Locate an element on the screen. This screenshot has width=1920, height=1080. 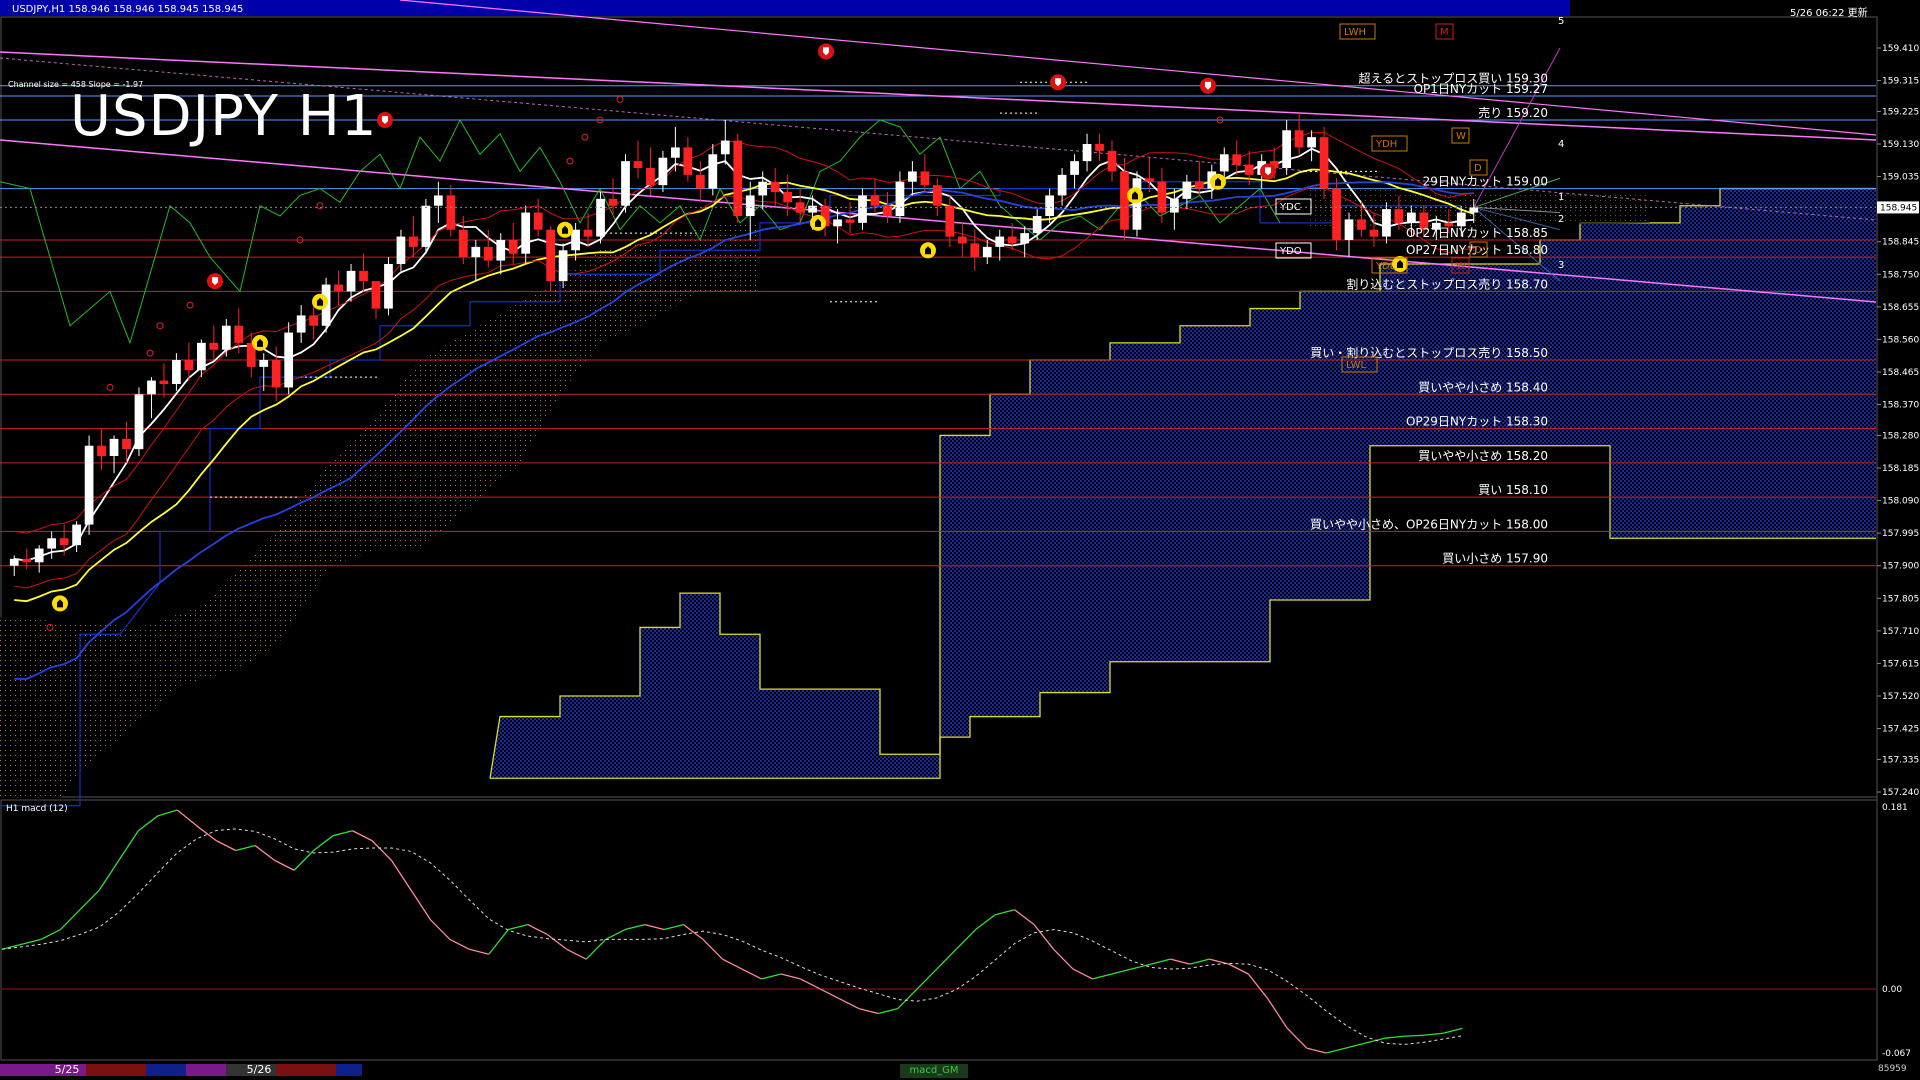
price-tick-label: 158.370 is located at coordinates (1900, 406).